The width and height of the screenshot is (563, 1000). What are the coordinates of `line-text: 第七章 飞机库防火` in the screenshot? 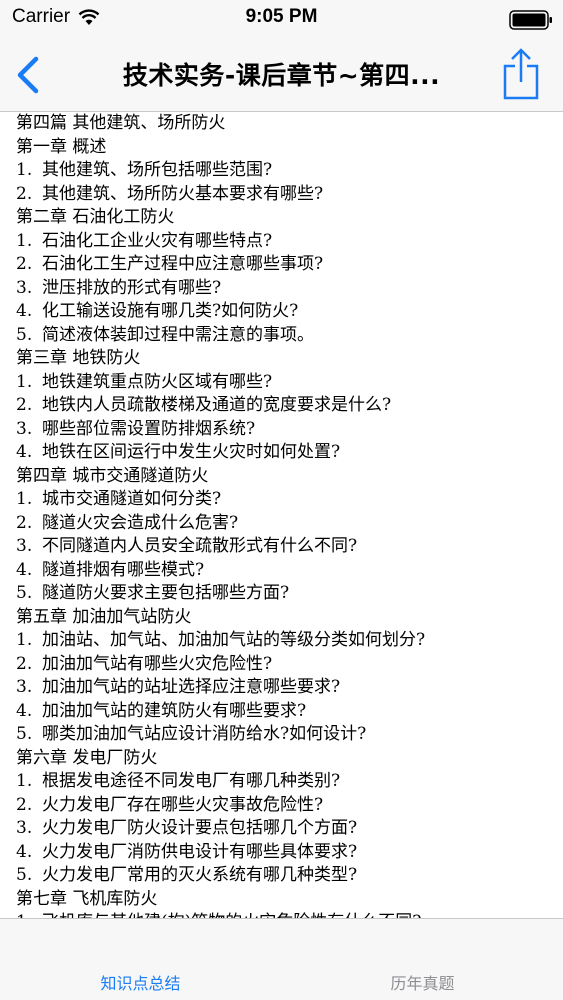 It's located at (87, 898).